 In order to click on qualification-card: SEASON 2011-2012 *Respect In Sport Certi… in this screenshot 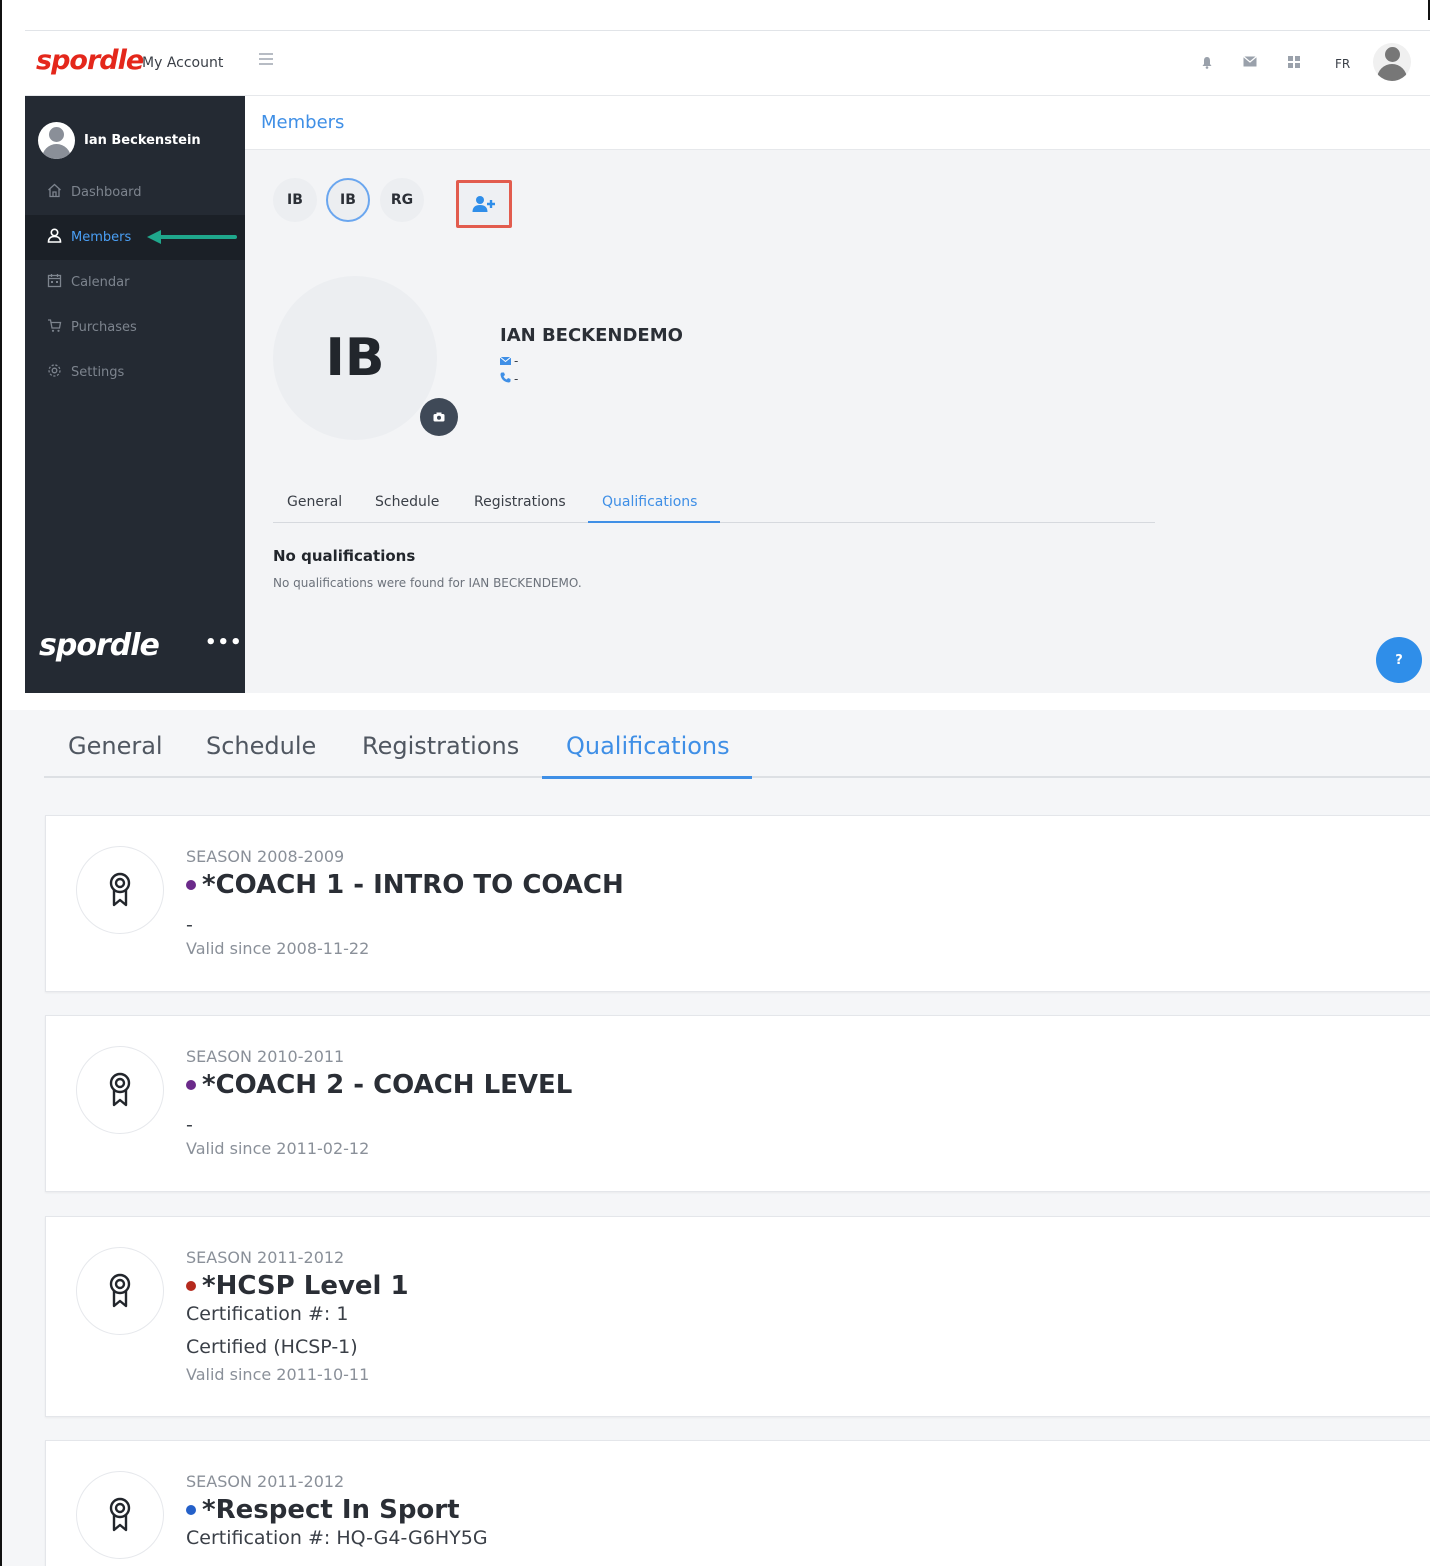, I will do `click(737, 1503)`.